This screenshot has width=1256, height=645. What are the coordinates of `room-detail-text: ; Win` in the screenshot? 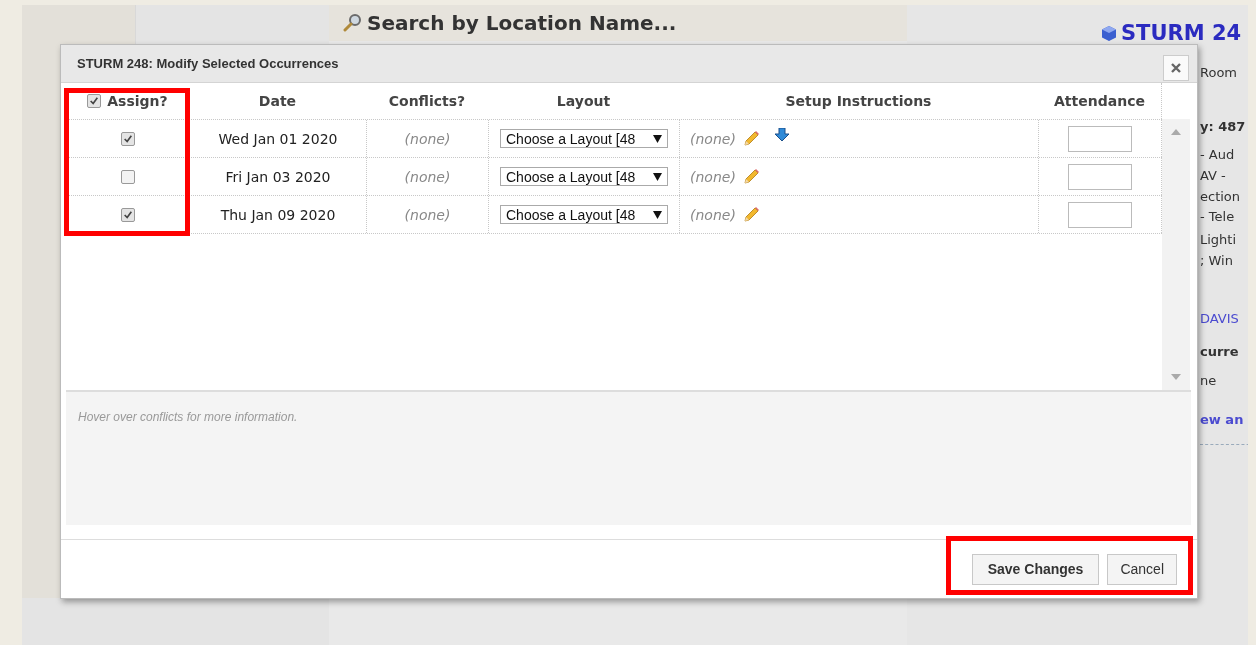 It's located at (1217, 260).